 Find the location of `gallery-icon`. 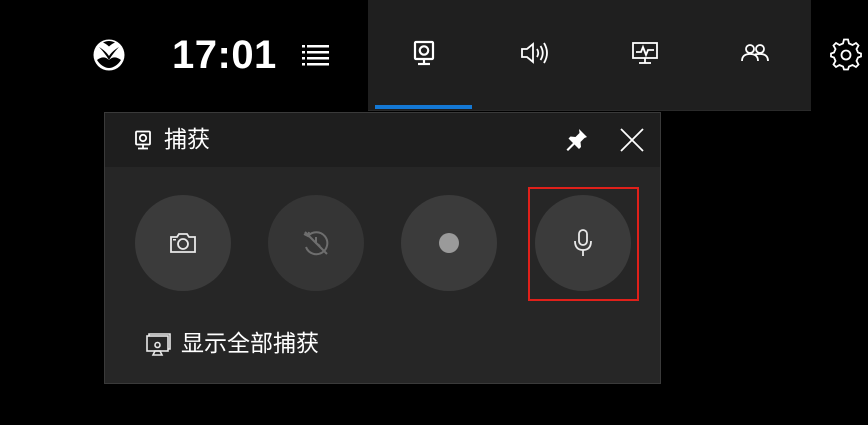

gallery-icon is located at coordinates (158, 344).